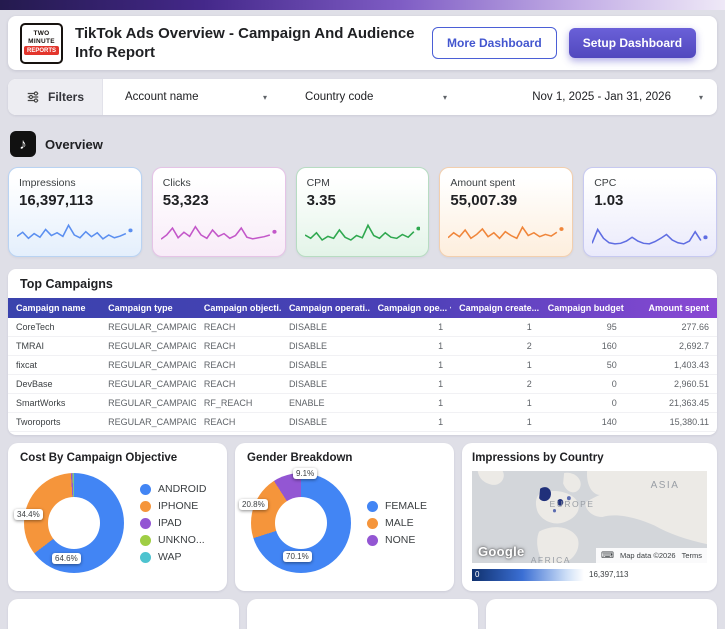 The height and width of the screenshot is (629, 725). Describe the element at coordinates (397, 523) in the screenshot. I see `chart-legend: FEMALE MALE NONE` at that location.